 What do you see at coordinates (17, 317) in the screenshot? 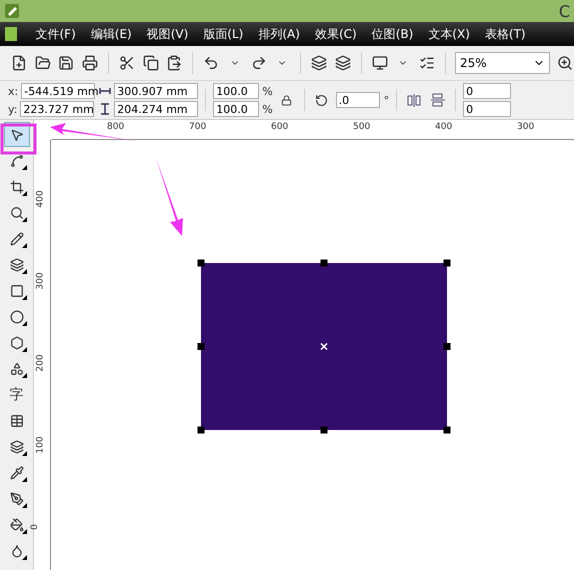
I see `ellipse-icon` at bounding box center [17, 317].